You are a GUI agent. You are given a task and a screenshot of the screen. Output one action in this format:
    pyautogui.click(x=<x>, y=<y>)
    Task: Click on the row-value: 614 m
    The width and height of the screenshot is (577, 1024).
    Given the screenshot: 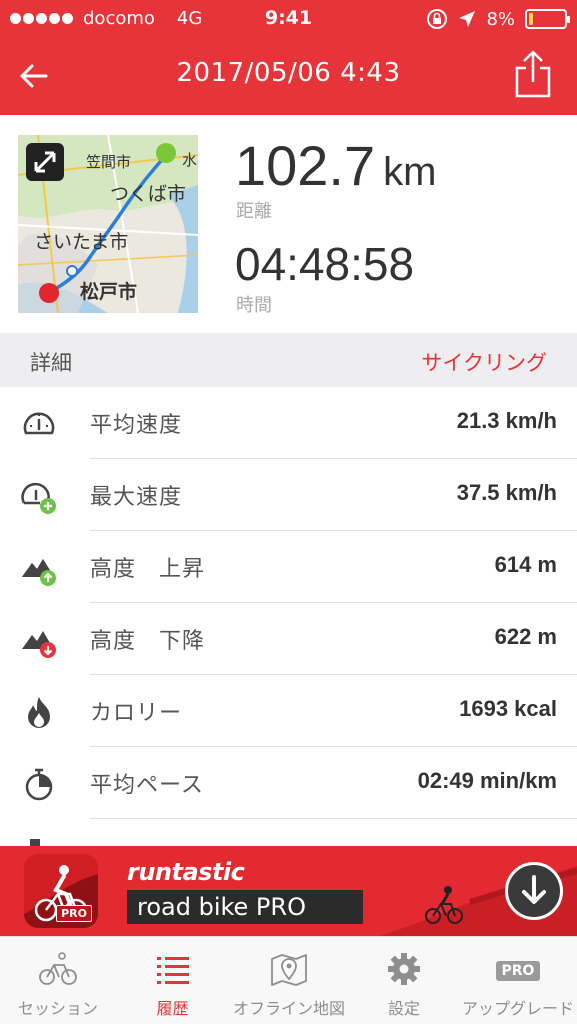 What is the action you would take?
    pyautogui.click(x=525, y=564)
    